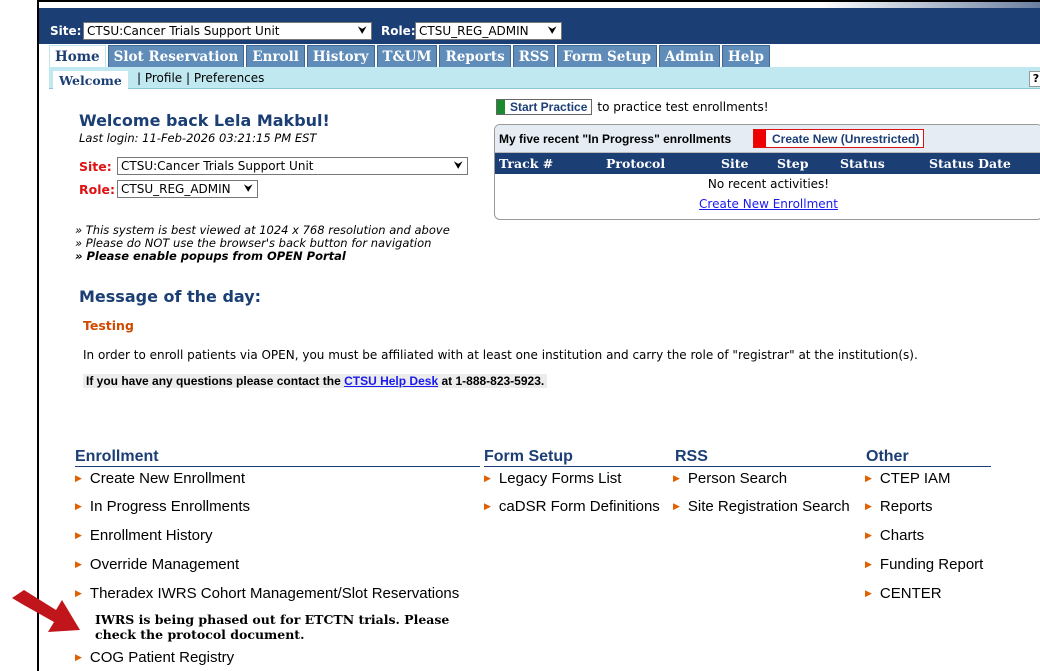 The image size is (1040, 671). Describe the element at coordinates (689, 56) in the screenshot. I see `tab-admin: Admin` at that location.